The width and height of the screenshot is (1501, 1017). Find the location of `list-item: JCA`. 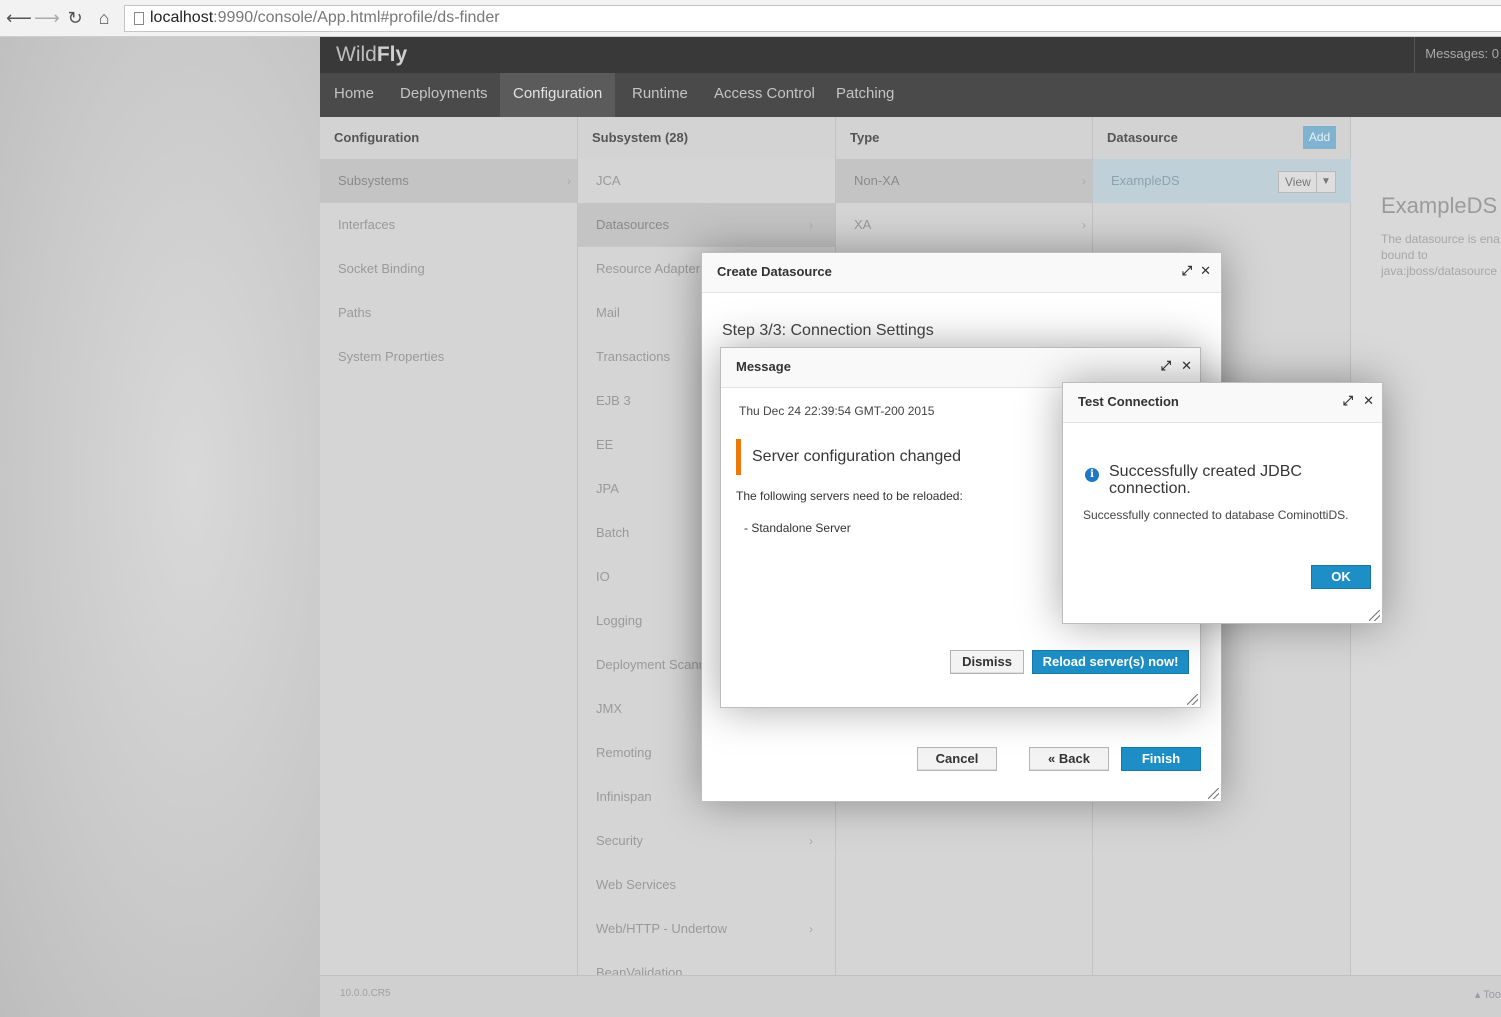

list-item: JCA is located at coordinates (706, 181).